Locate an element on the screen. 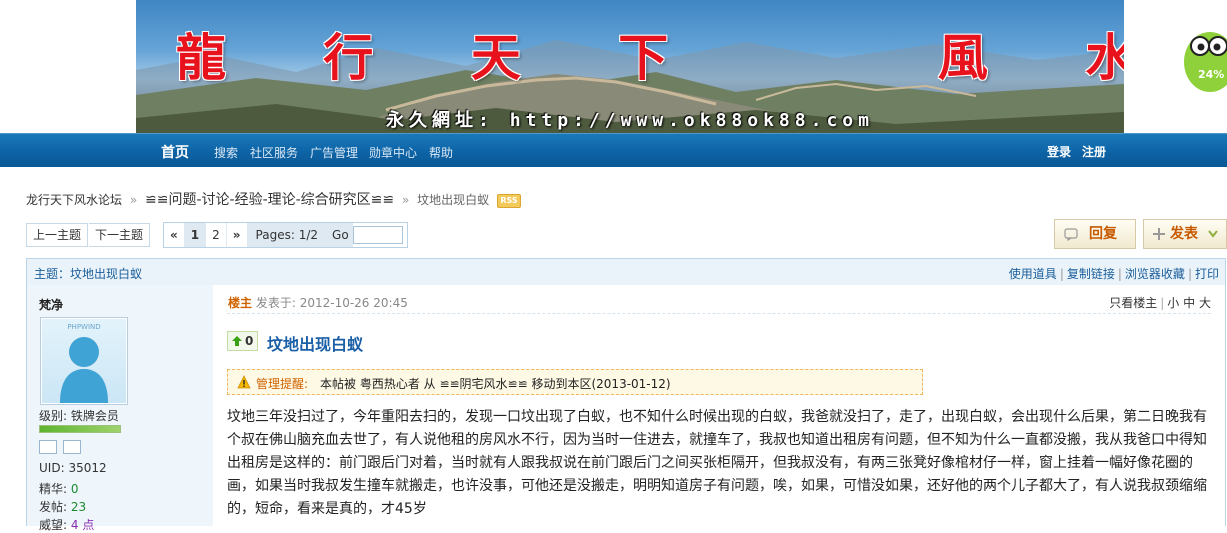  register-link: 注册 is located at coordinates (1094, 151).